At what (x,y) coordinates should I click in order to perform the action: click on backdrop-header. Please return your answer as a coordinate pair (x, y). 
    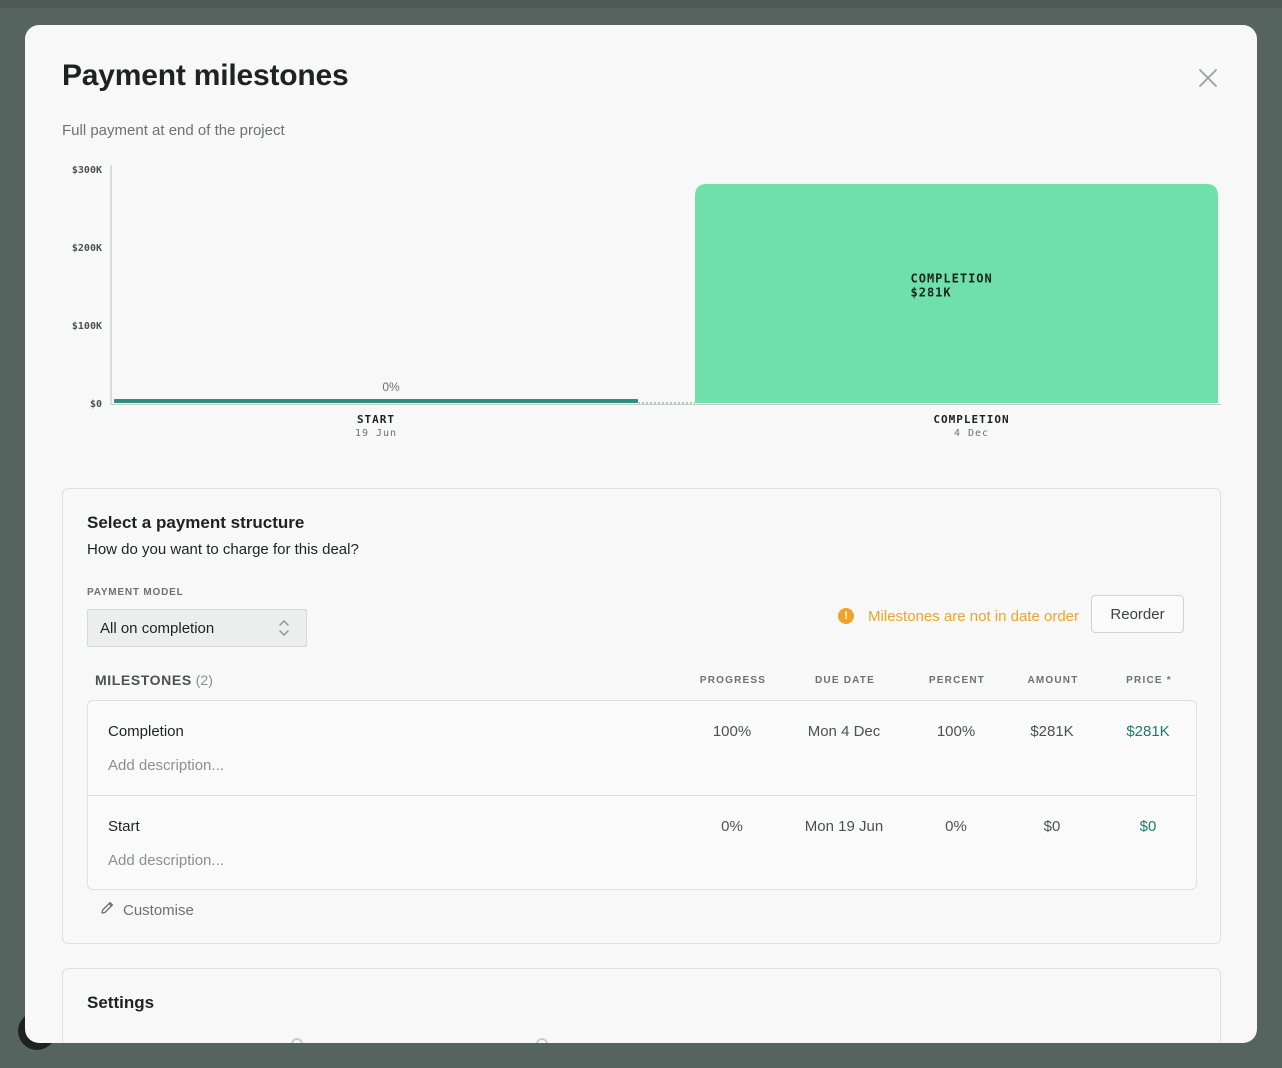
    Looking at the image, I should click on (641, 4).